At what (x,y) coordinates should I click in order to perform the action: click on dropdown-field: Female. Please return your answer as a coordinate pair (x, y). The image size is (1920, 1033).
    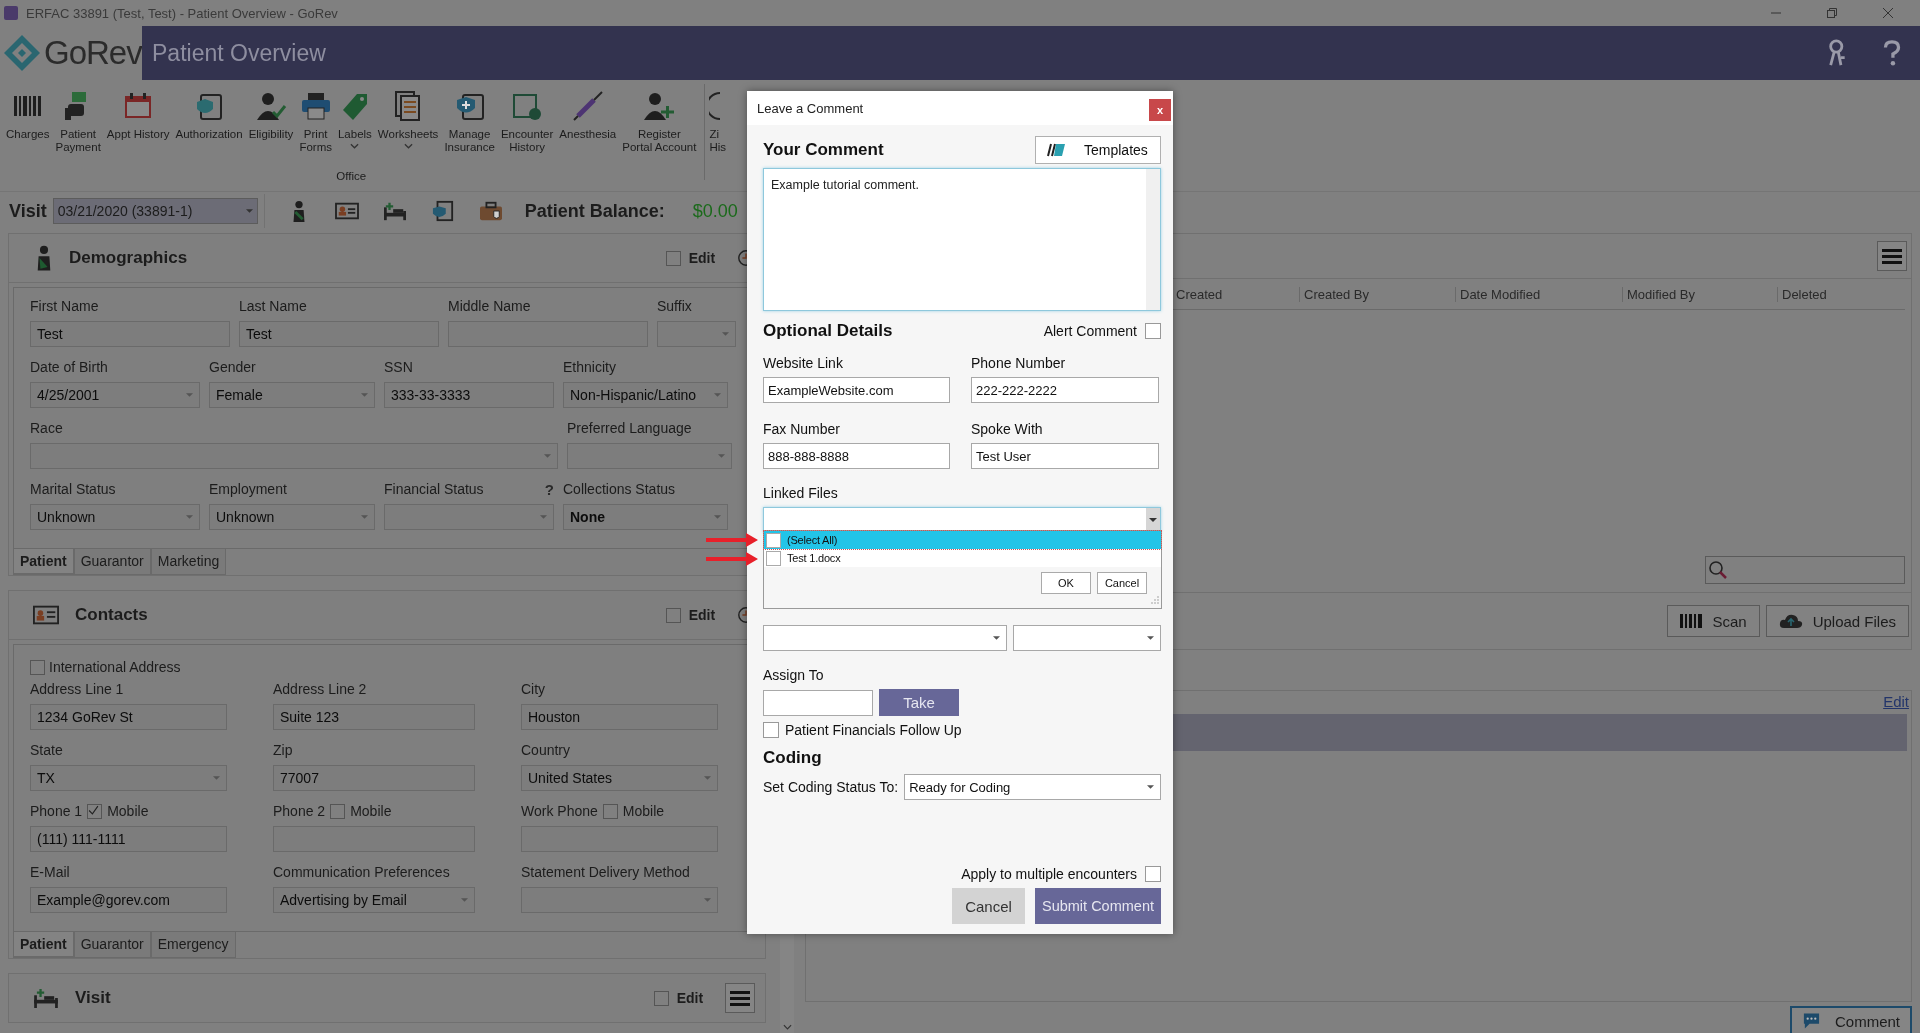
    Looking at the image, I should click on (292, 395).